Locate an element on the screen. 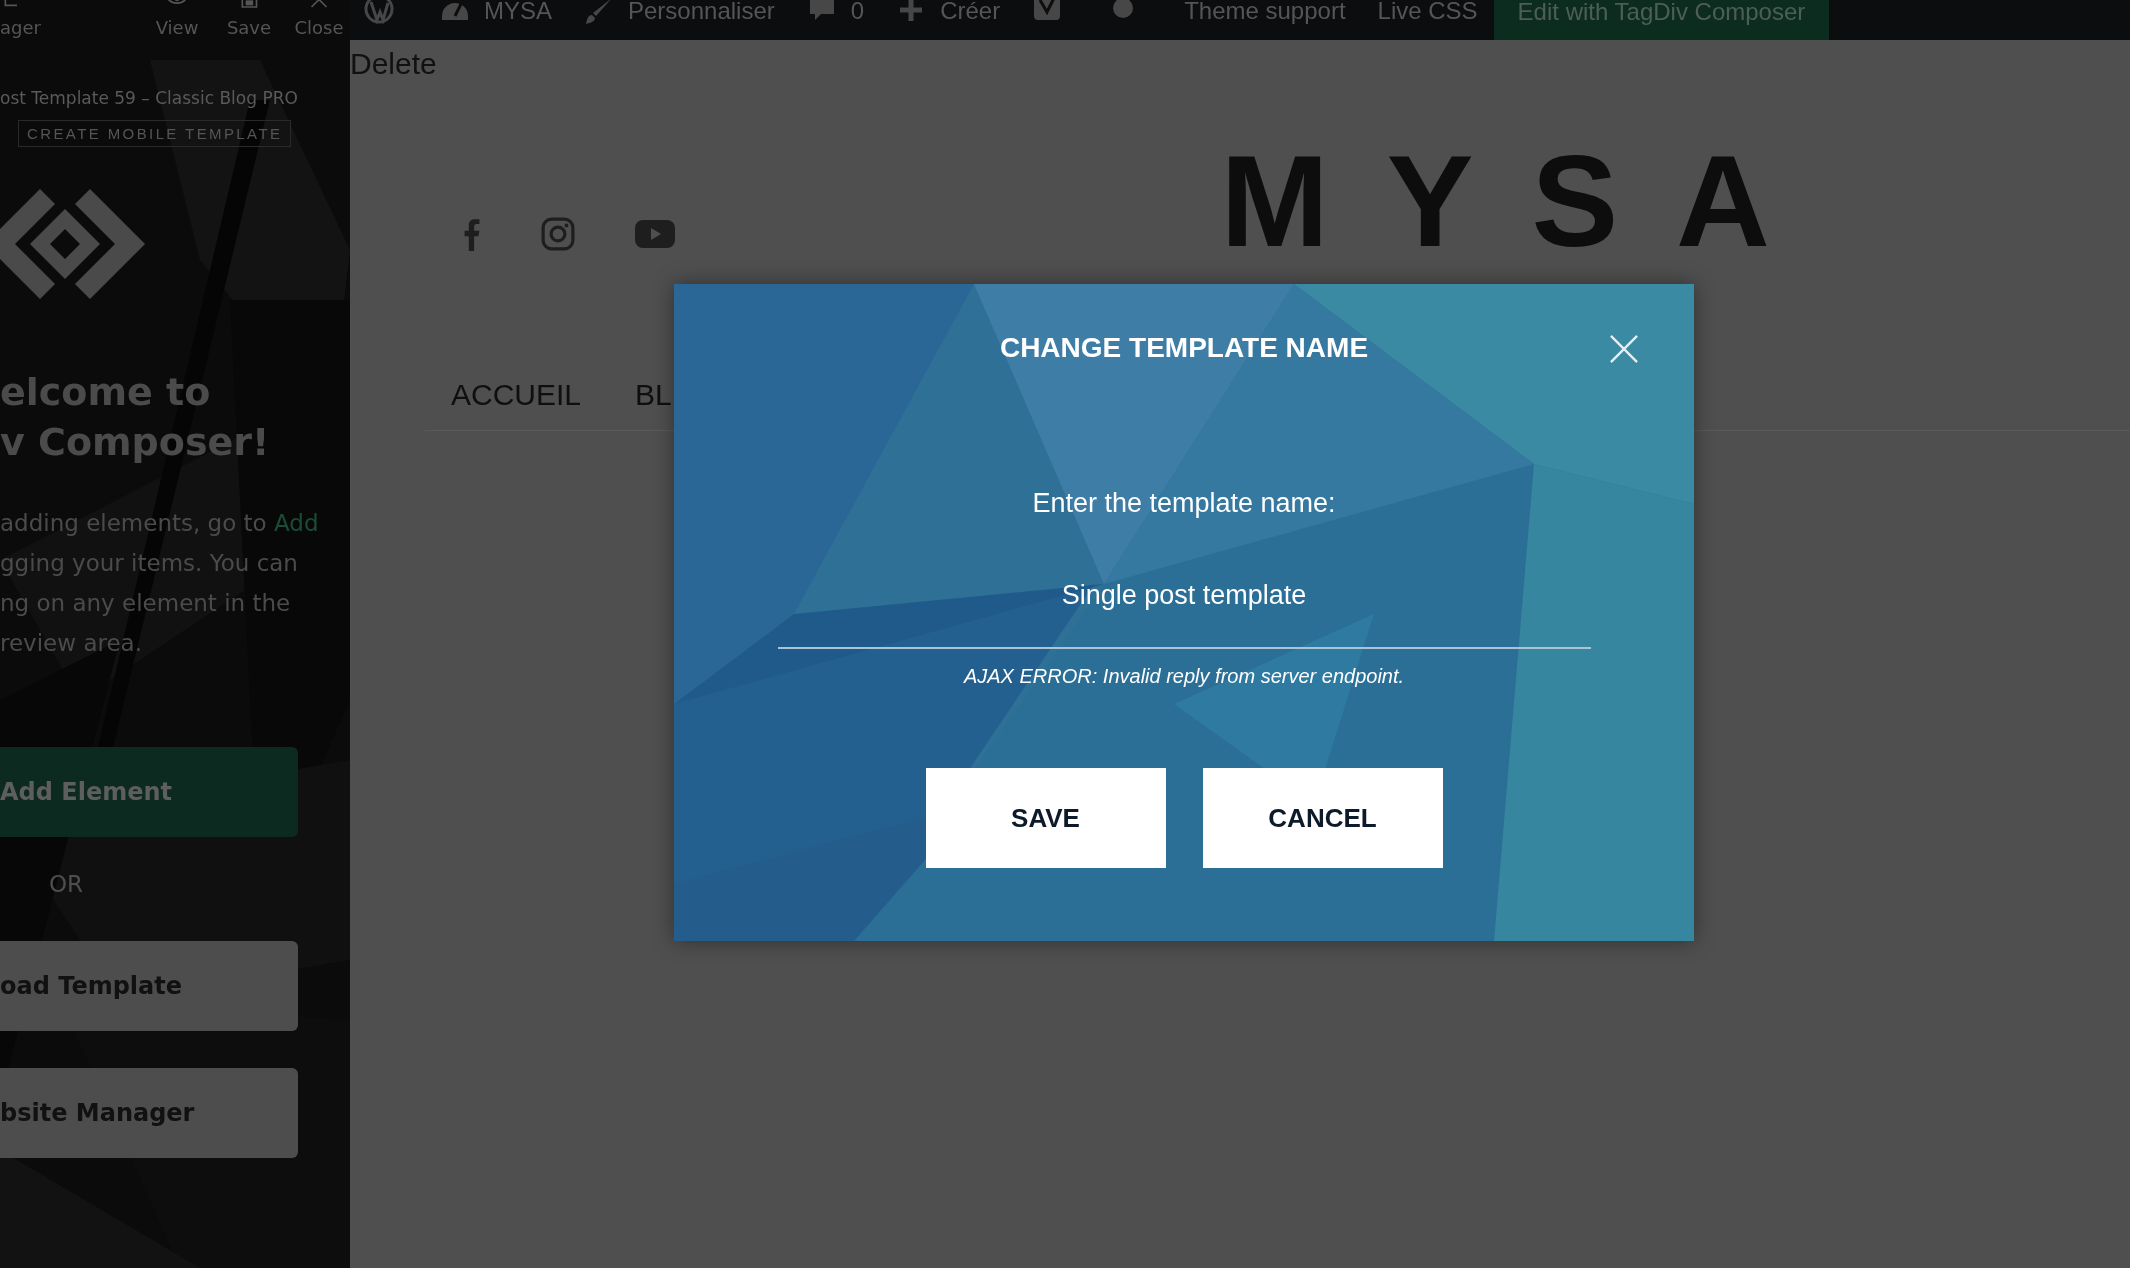 The image size is (2130, 1268). cancel-button: CANCEL is located at coordinates (1322, 818).